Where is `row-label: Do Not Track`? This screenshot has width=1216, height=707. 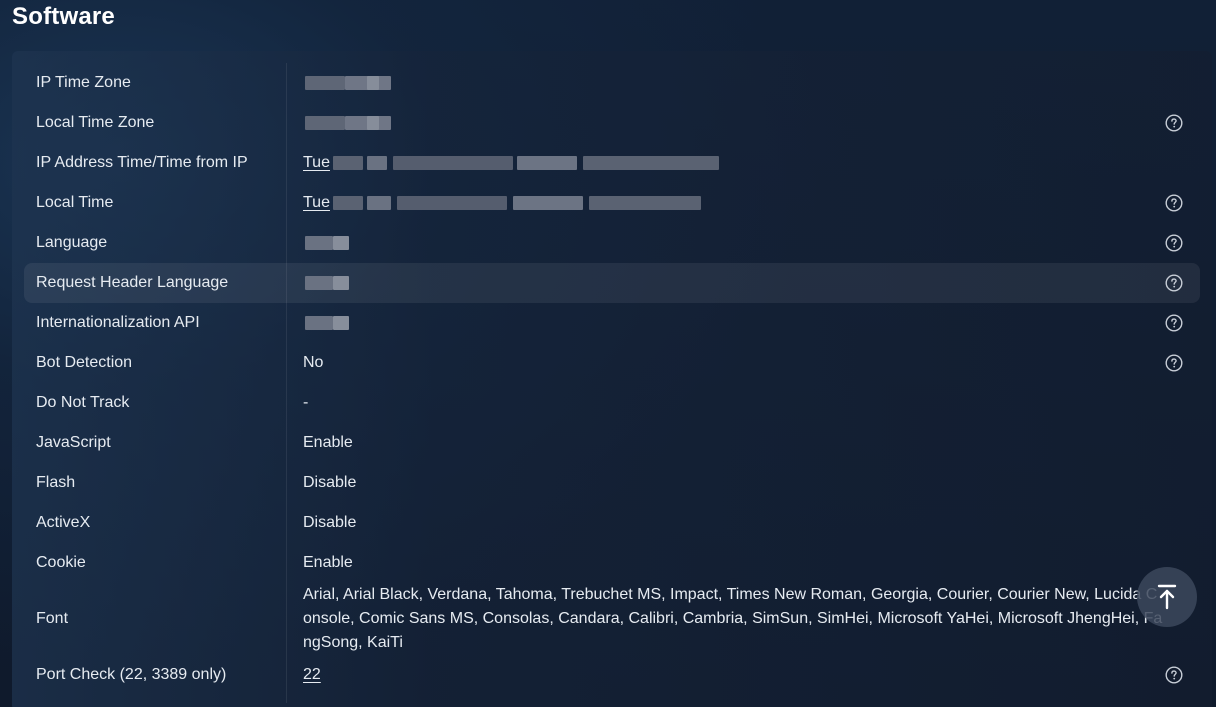
row-label: Do Not Track is located at coordinates (83, 402).